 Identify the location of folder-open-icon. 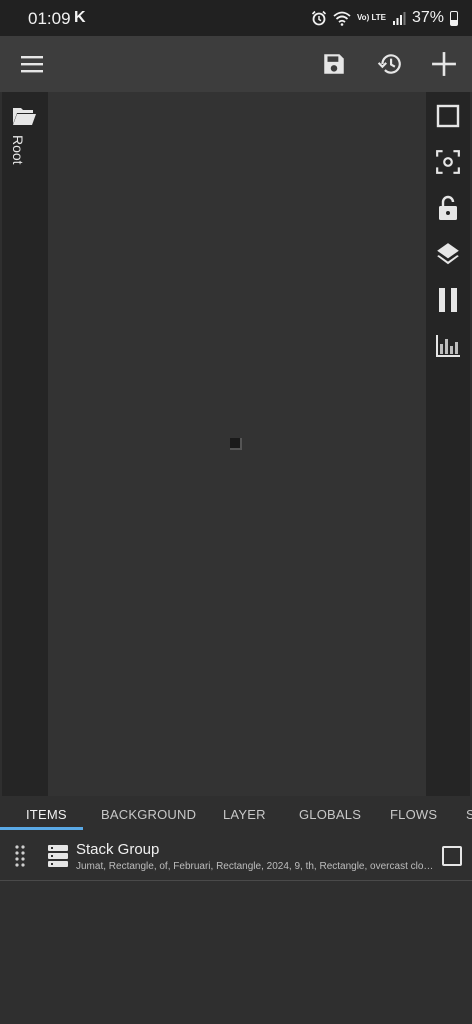
(24, 118).